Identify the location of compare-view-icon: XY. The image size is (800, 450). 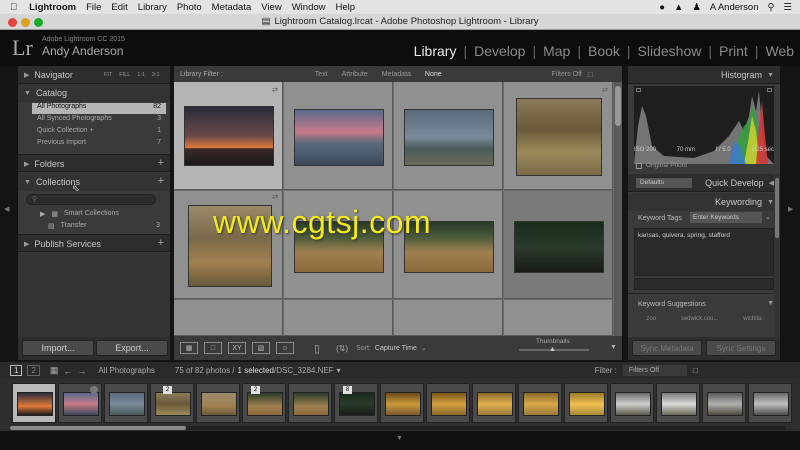
(237, 348).